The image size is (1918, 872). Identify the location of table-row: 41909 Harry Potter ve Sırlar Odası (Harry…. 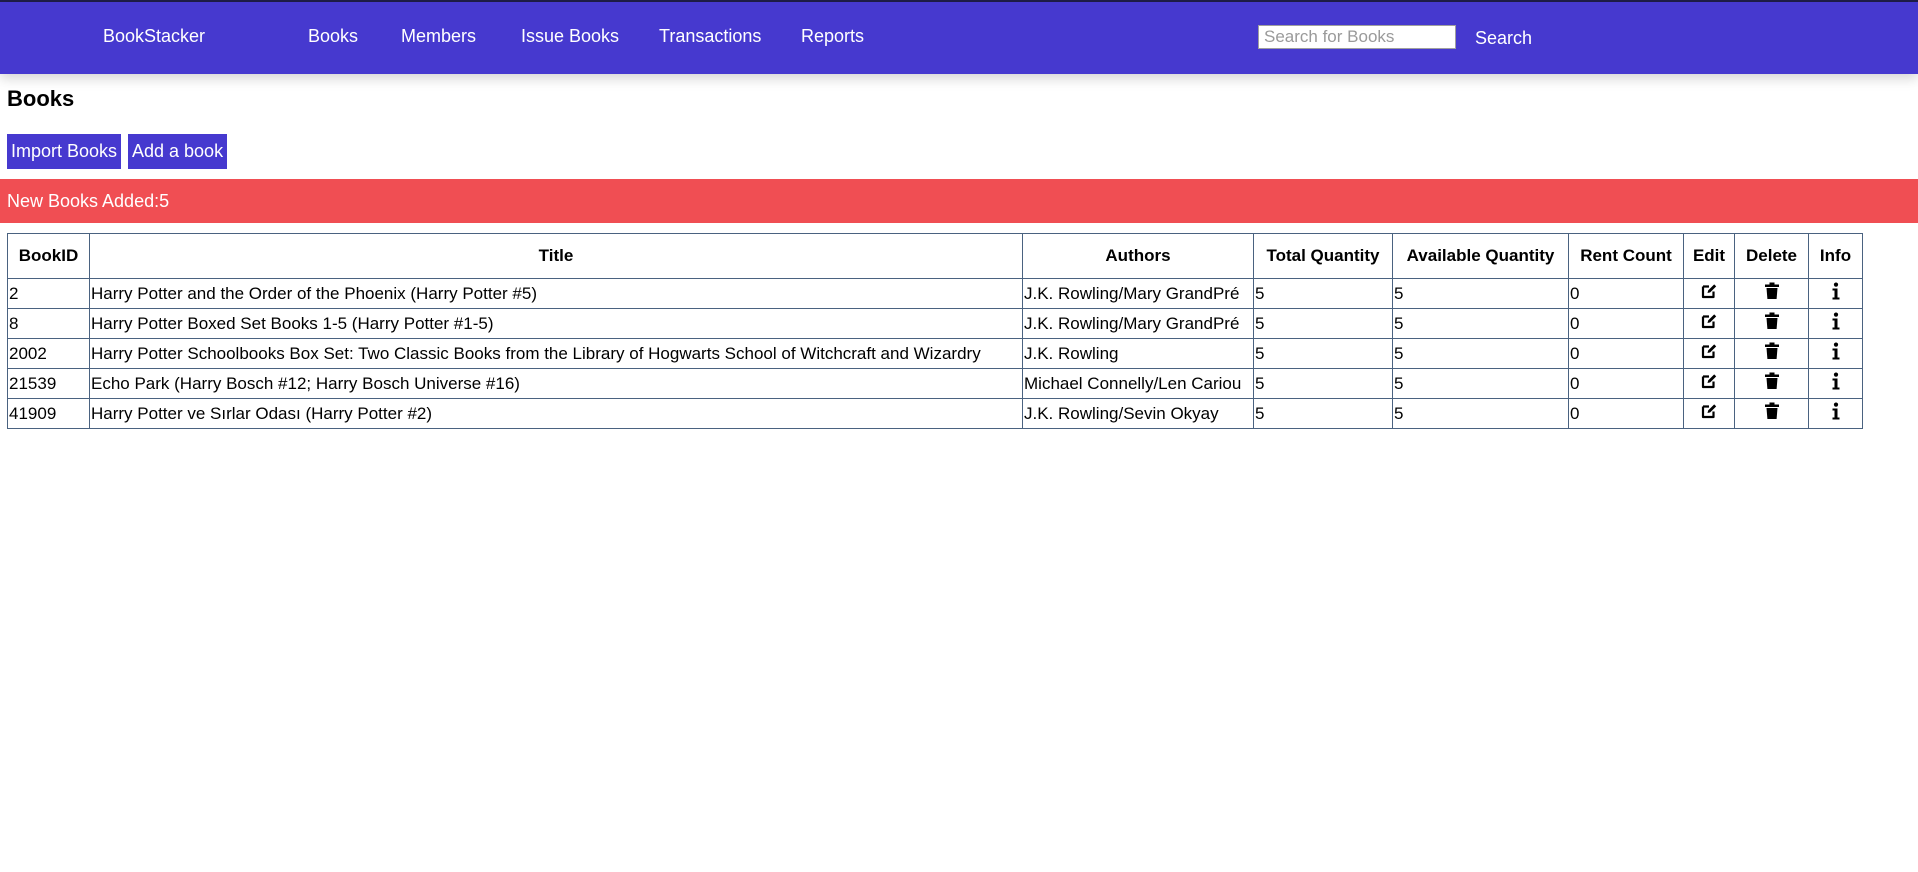
(935, 413).